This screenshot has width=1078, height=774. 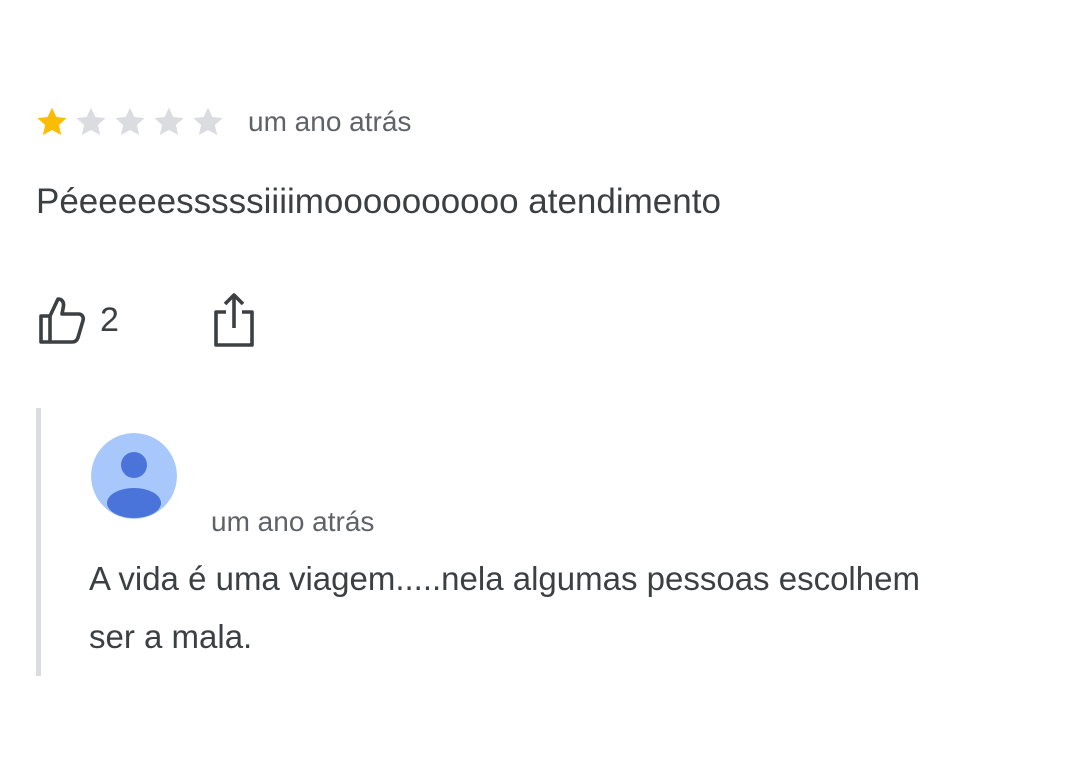 What do you see at coordinates (109, 320) in the screenshot?
I see `like-count: 2` at bounding box center [109, 320].